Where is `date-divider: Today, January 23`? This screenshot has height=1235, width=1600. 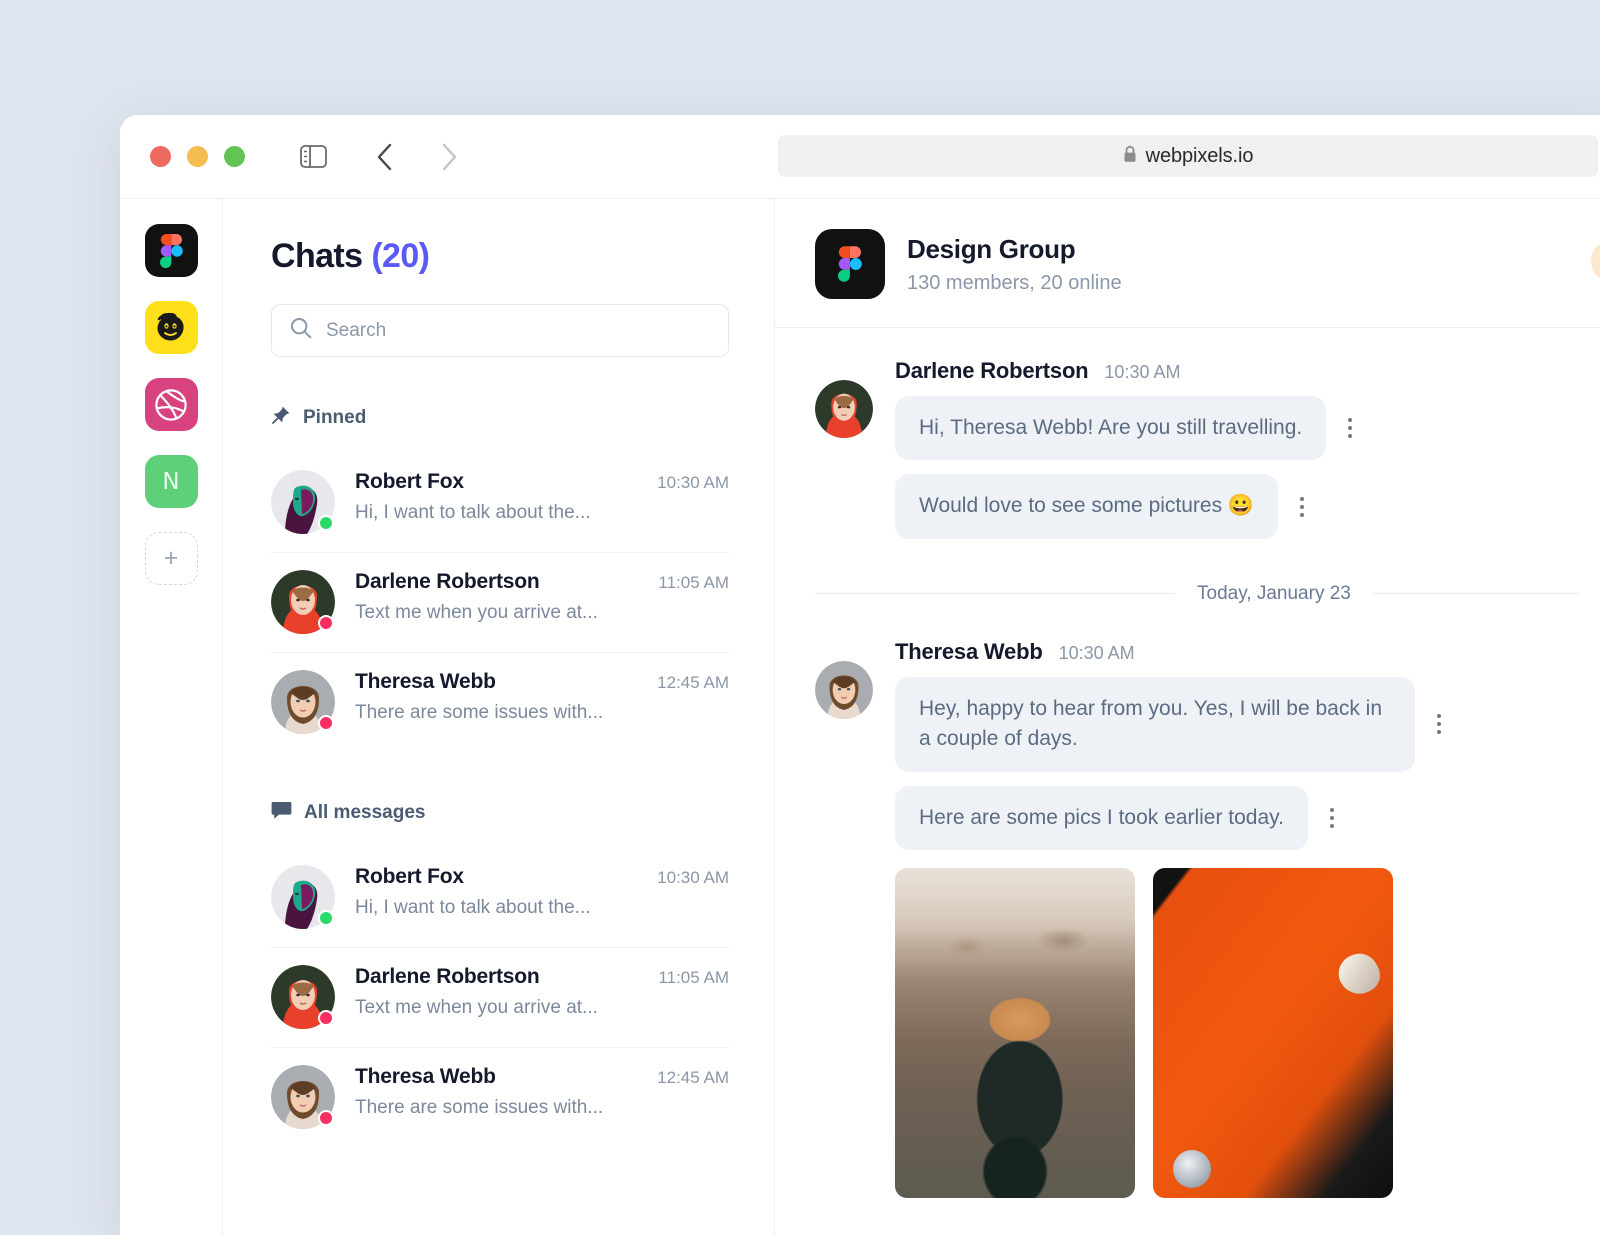
date-divider: Today, January 23 is located at coordinates (1197, 594).